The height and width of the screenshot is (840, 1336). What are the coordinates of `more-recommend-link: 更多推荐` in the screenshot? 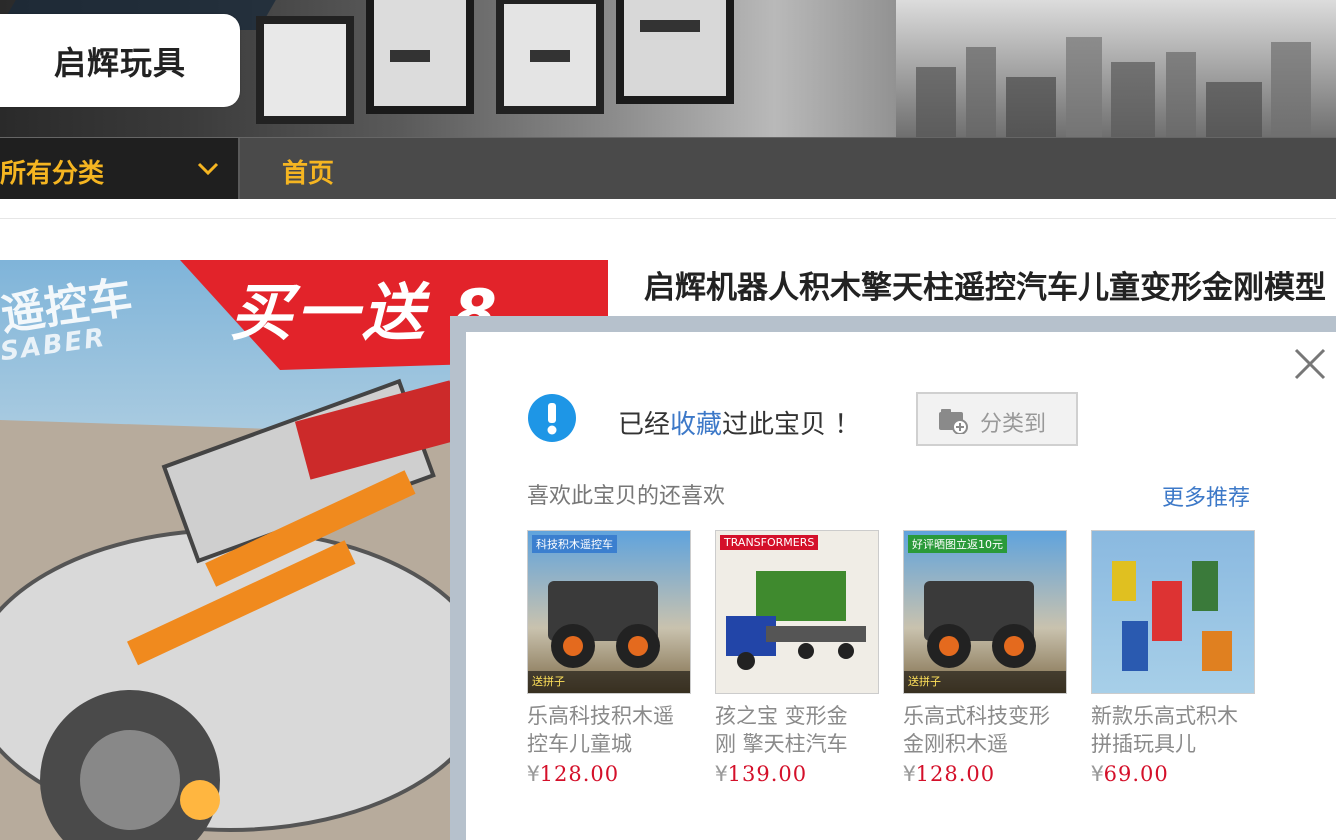 It's located at (1206, 496).